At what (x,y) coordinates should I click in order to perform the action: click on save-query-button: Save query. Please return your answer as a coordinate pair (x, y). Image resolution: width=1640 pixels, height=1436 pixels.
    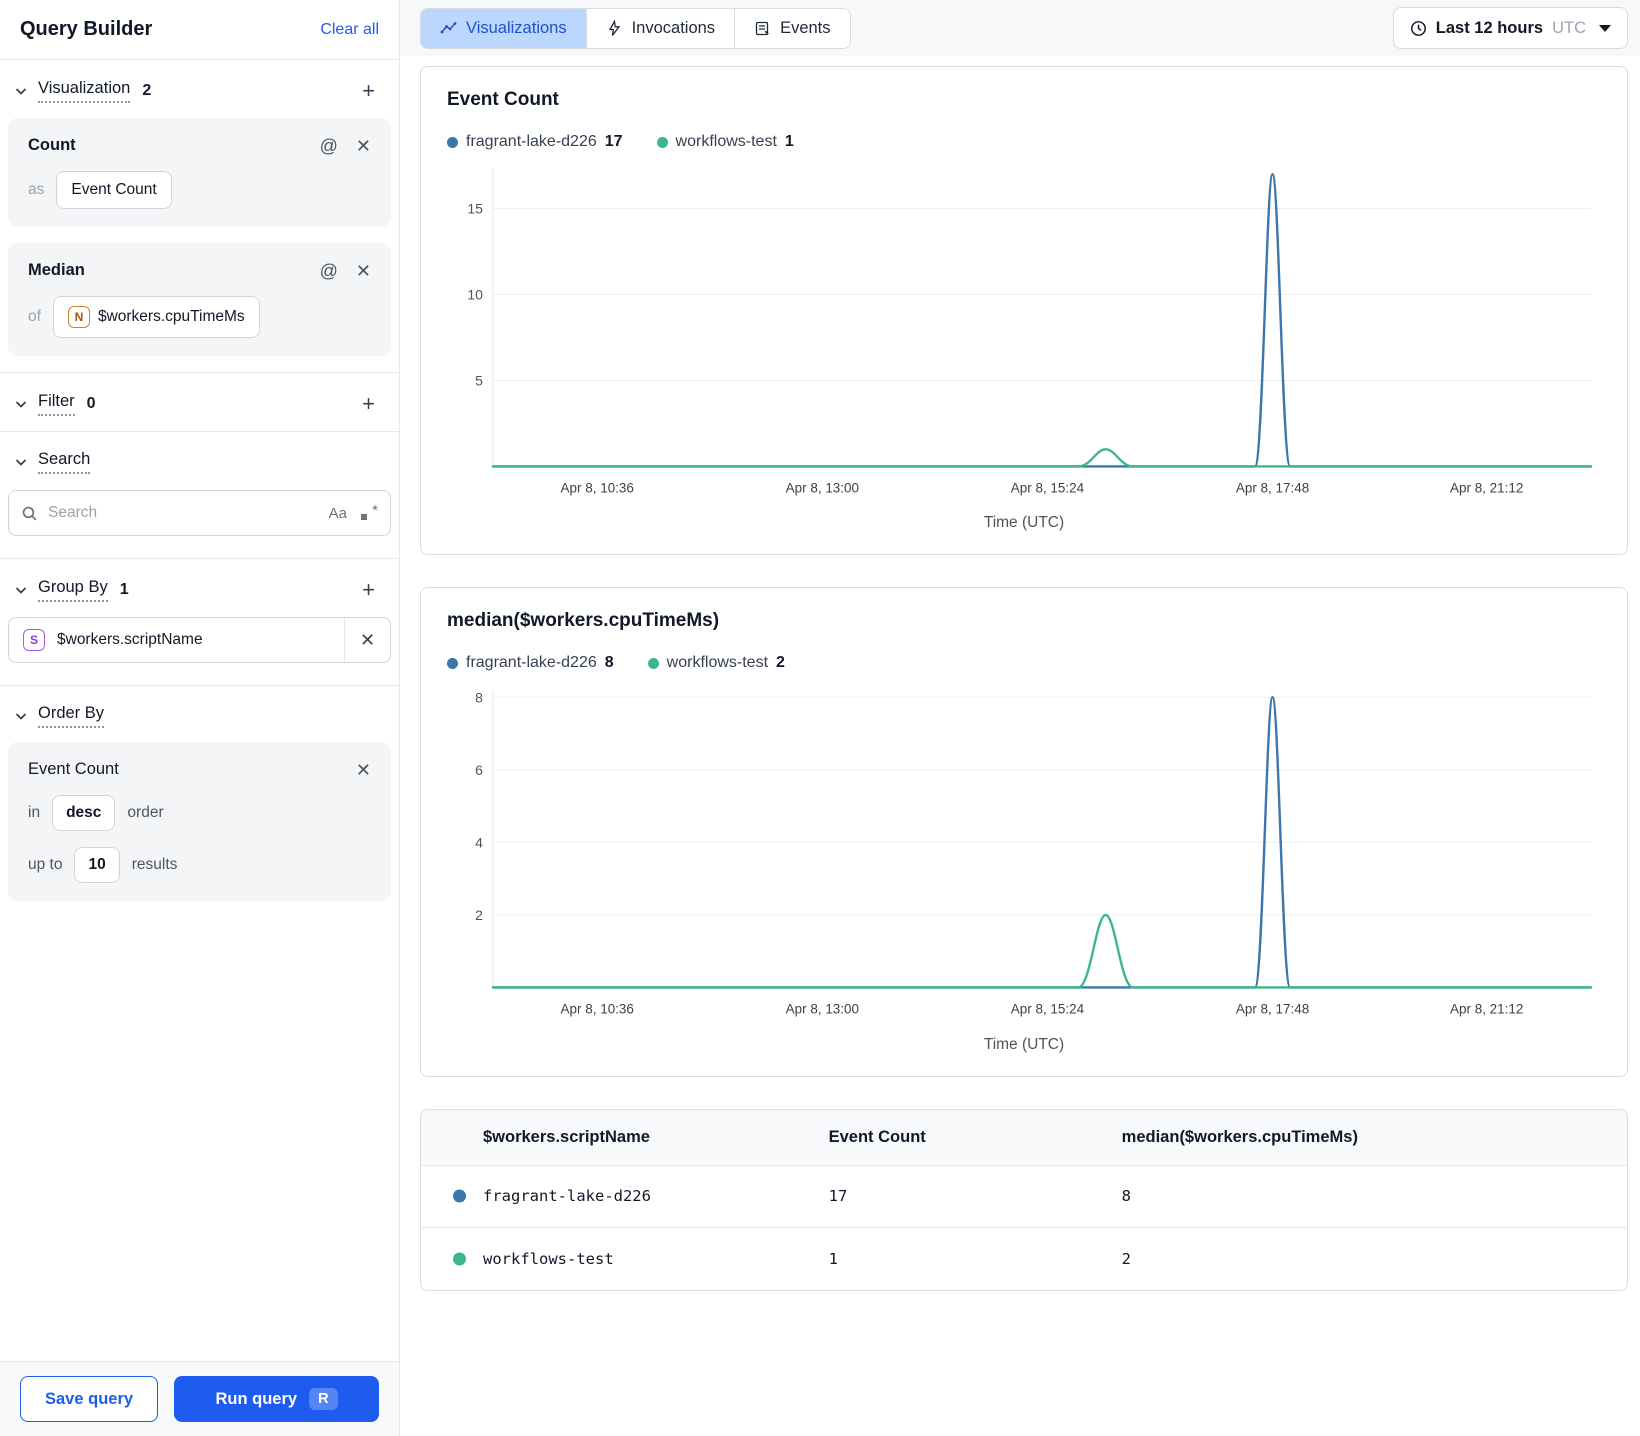
    Looking at the image, I should click on (89, 1399).